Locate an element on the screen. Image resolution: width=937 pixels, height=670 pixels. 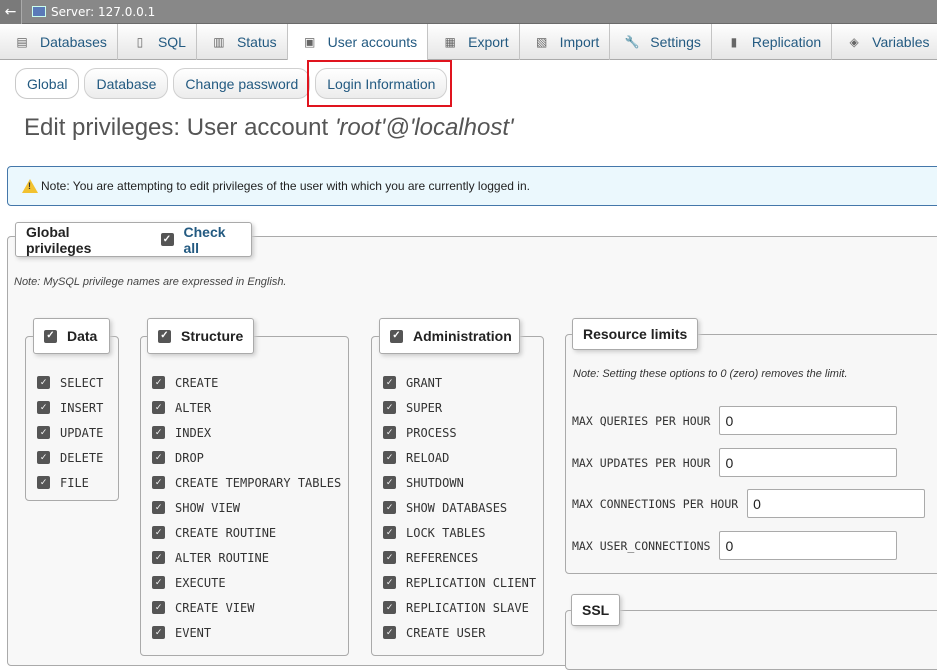
tab-user-accounts: ▣ User accounts is located at coordinates (358, 42).